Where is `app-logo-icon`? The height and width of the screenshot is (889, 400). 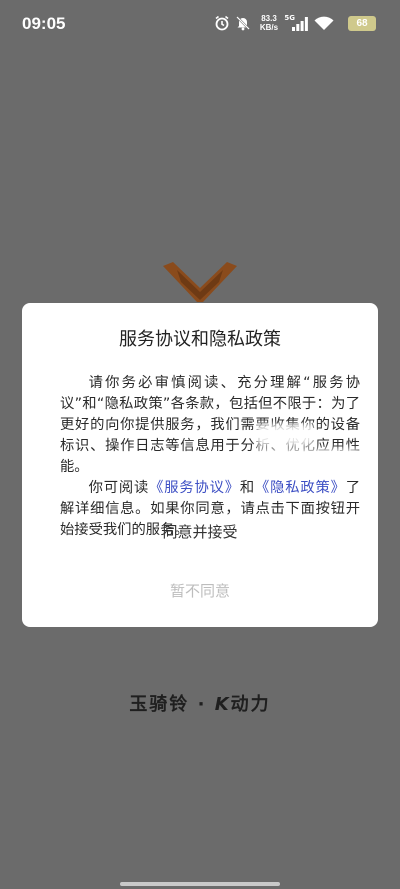
app-logo-icon is located at coordinates (200, 284).